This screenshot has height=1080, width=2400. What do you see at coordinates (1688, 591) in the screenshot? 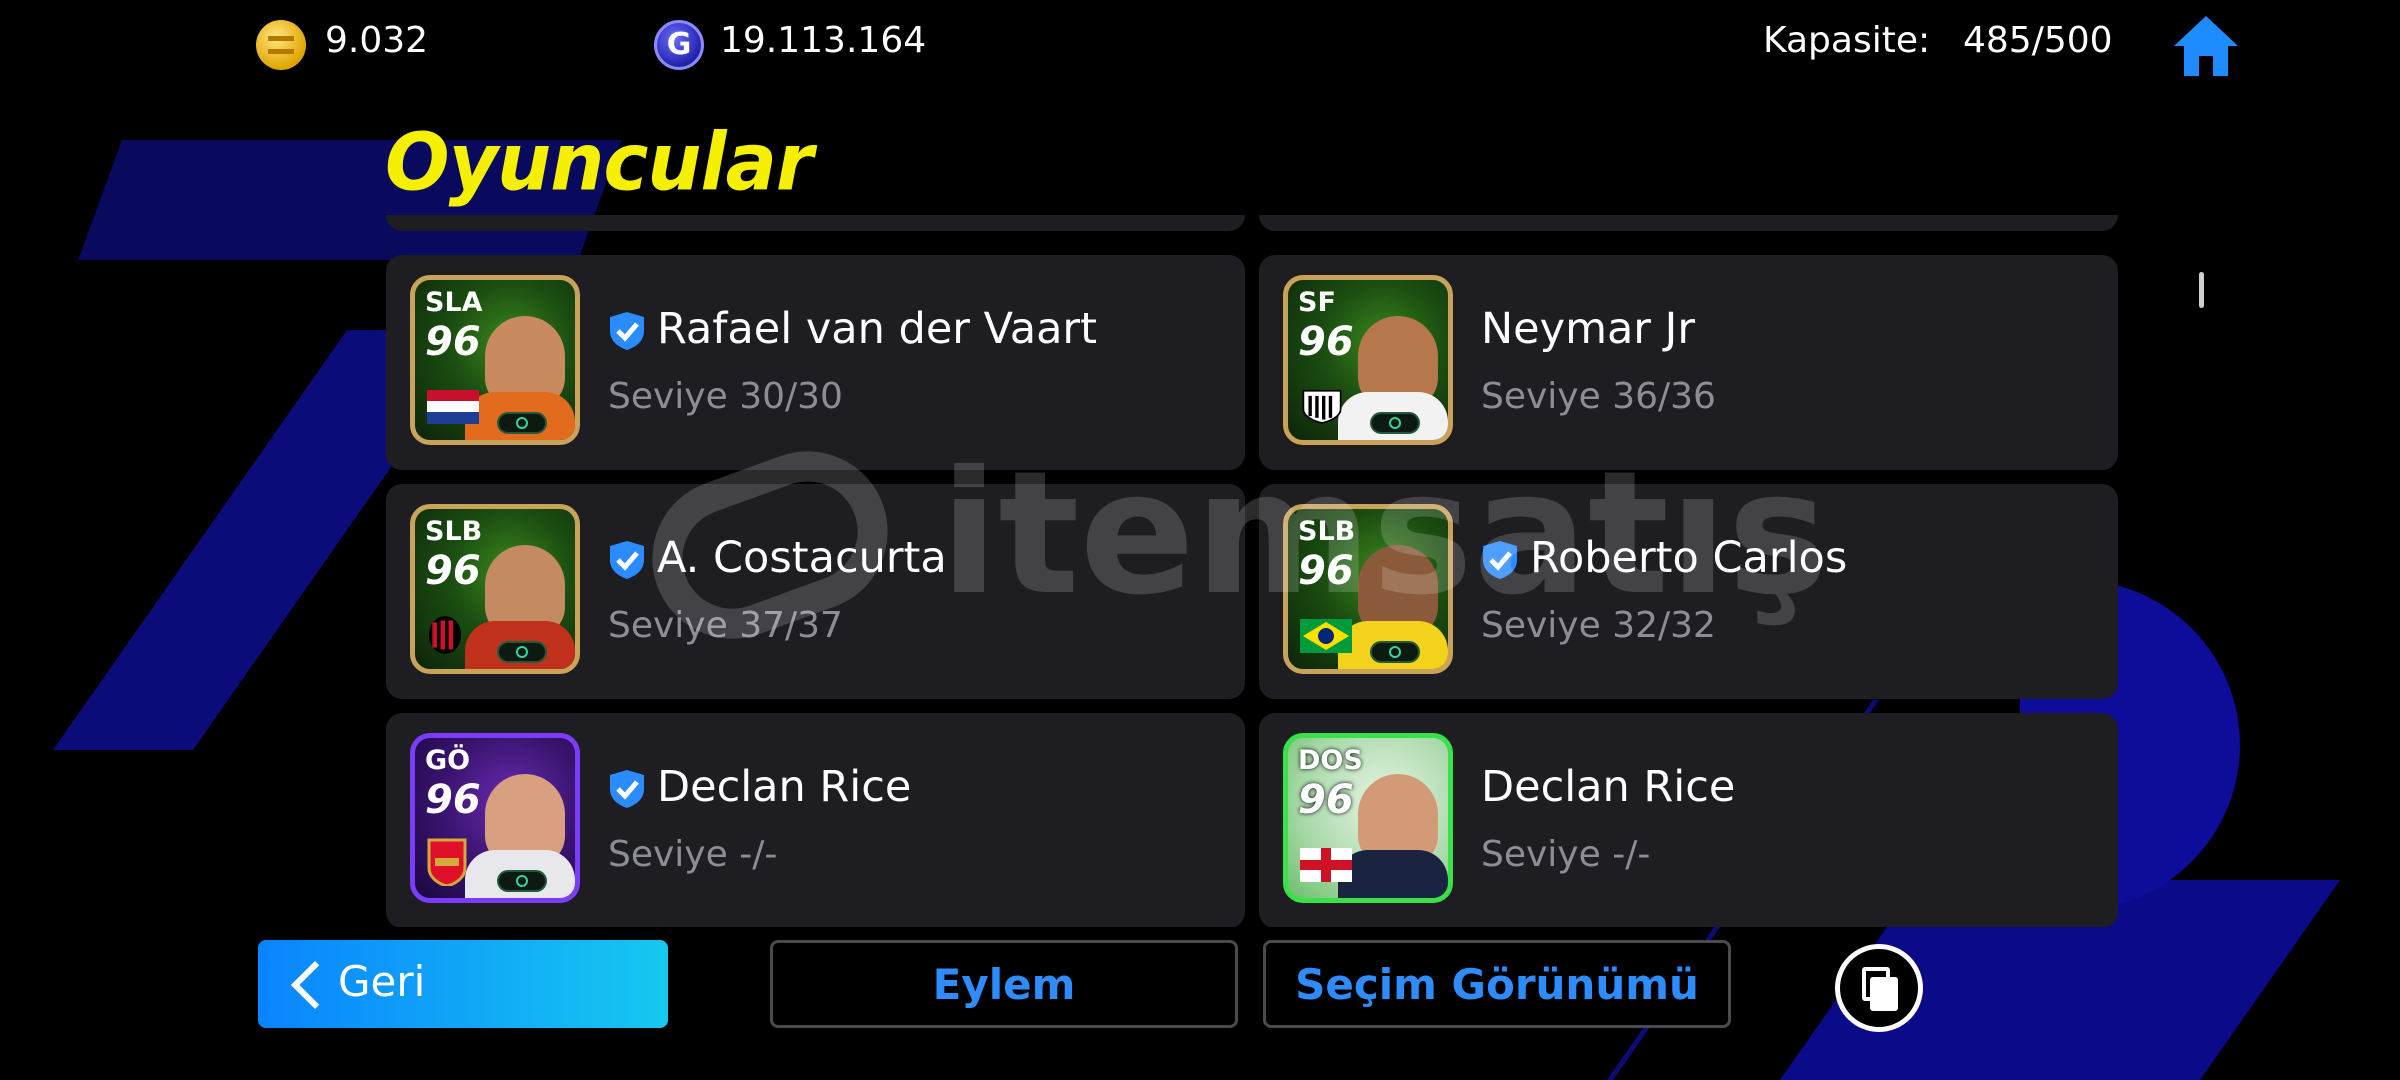
I see `player-card: SLB 96 Roberto Carlos Seviye 32/32` at bounding box center [1688, 591].